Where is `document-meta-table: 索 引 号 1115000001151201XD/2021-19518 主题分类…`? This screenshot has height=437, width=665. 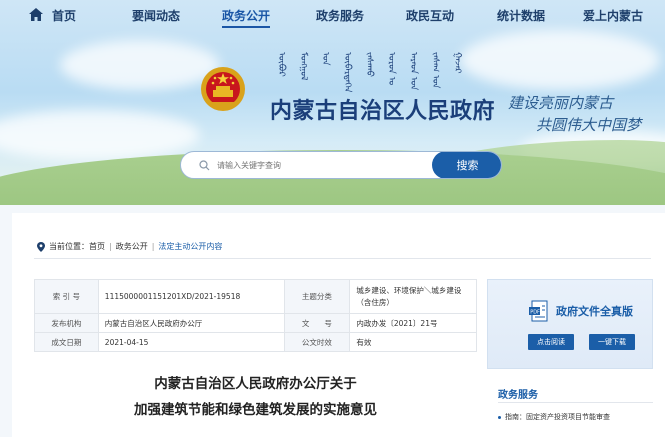 document-meta-table: 索 引 号 1115000001151201XD/2021-19518 主题分类… is located at coordinates (255, 315).